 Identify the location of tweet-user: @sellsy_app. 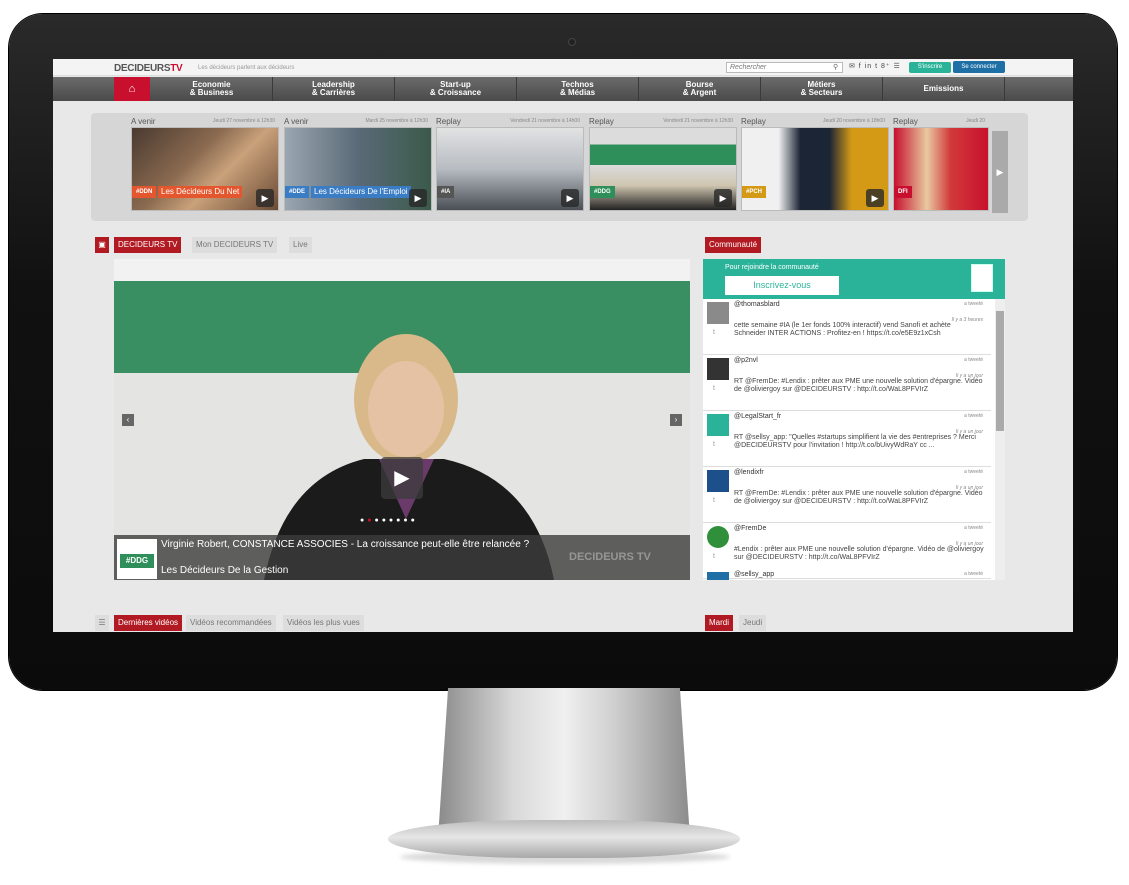
(754, 574).